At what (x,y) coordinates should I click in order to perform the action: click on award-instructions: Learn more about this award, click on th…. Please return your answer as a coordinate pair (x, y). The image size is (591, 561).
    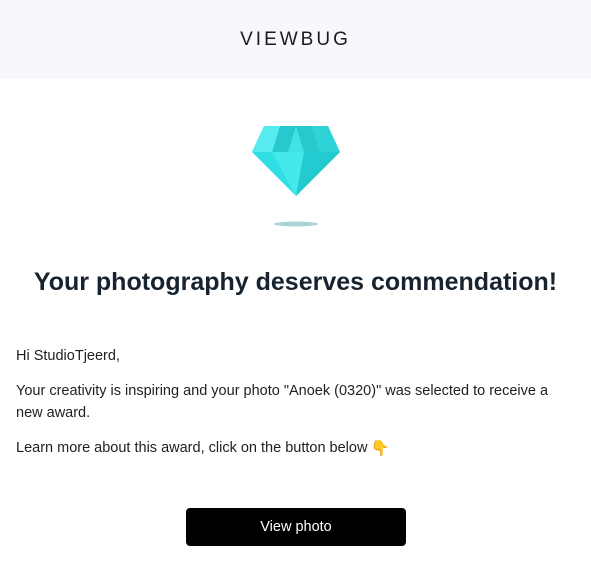
    Looking at the image, I should click on (293, 448).